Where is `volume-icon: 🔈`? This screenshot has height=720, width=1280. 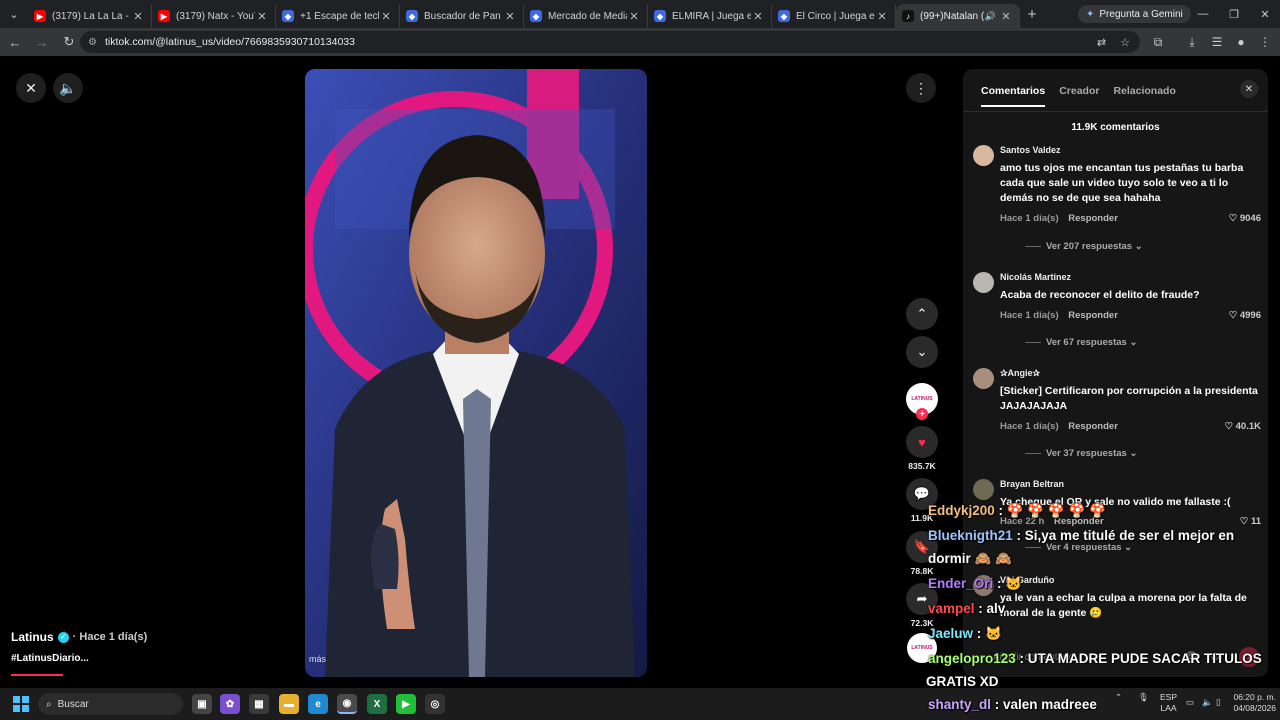
volume-icon: 🔈 is located at coordinates (68, 88).